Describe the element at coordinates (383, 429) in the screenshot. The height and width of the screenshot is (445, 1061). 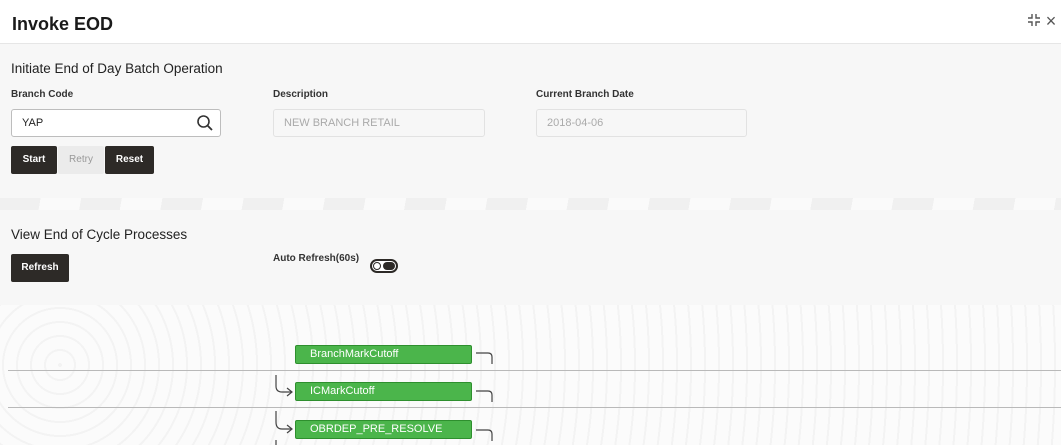
I see `process-node-obrdep-pre-resolve: OBRDEP_PRE_RESOLVE` at that location.